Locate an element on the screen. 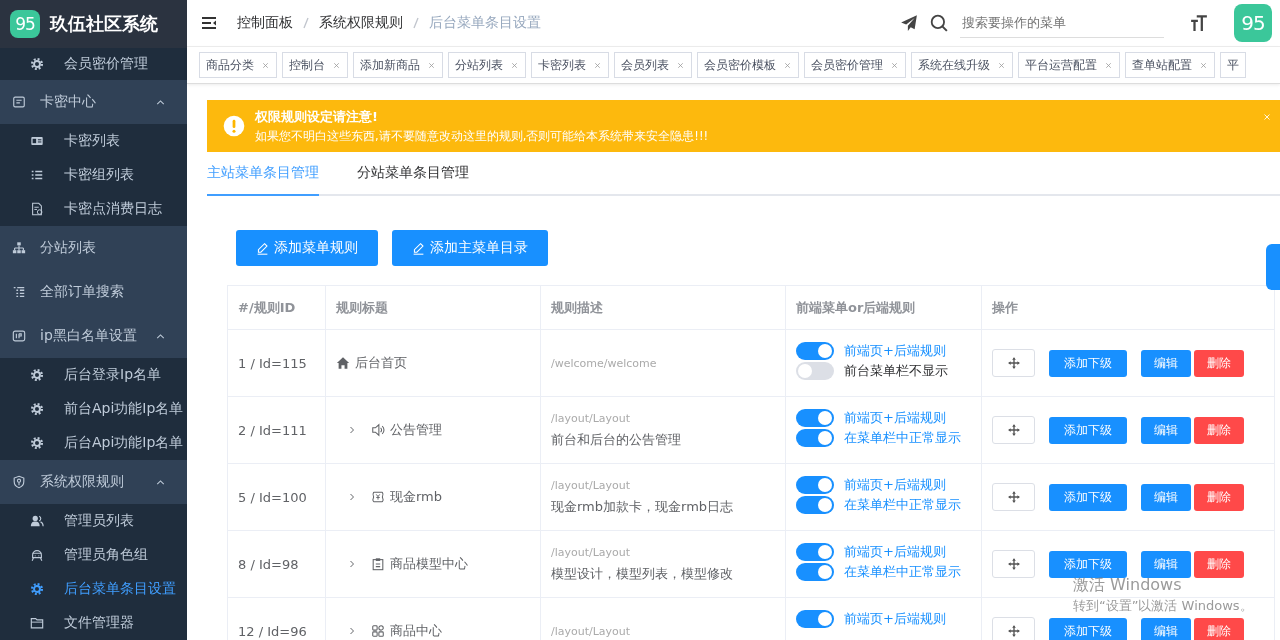 The height and width of the screenshot is (640, 1280). drawer-handle is located at coordinates (1273, 267).